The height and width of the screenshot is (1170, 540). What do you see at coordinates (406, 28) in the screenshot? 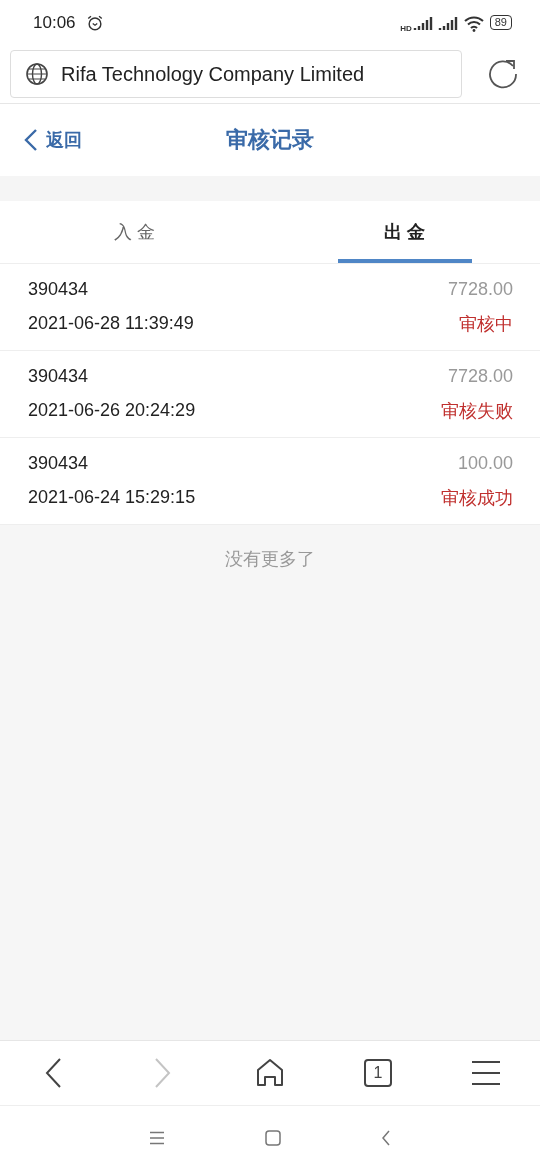
I see `hd-label: HD` at bounding box center [406, 28].